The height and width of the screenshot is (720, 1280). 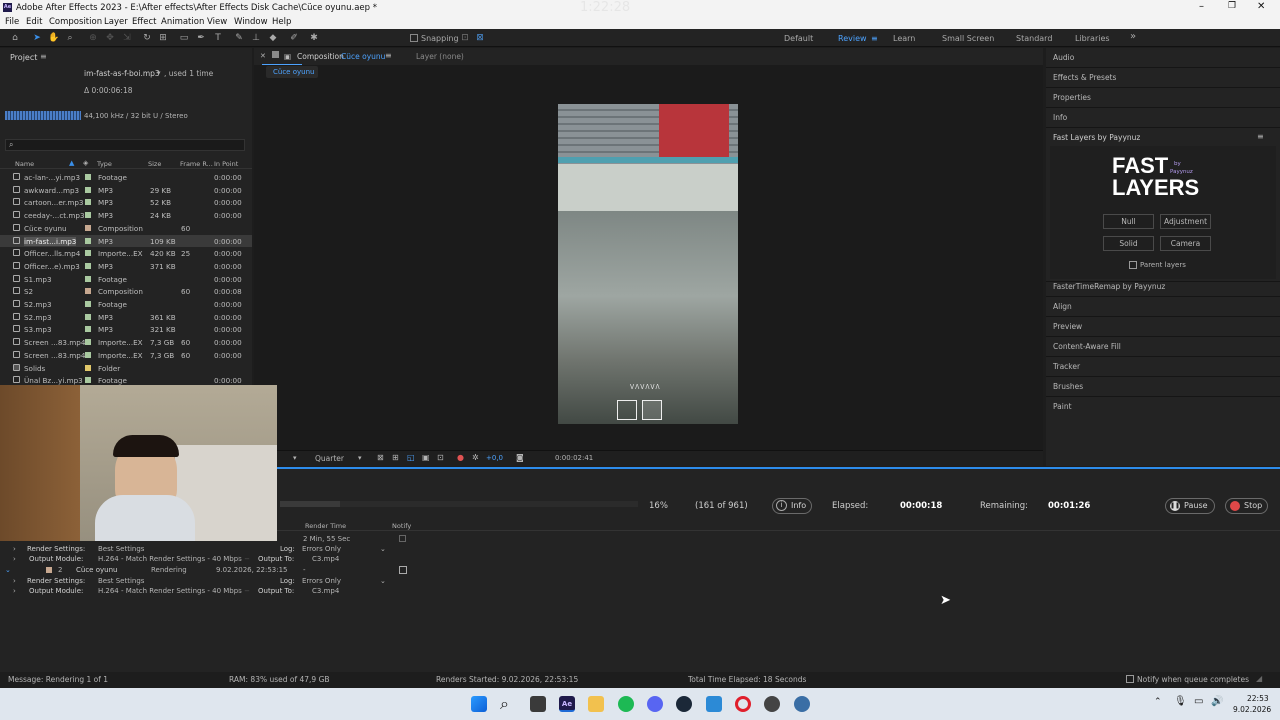 What do you see at coordinates (295, 458) in the screenshot?
I see `magnification-dropdown-chevron: ▾` at bounding box center [295, 458].